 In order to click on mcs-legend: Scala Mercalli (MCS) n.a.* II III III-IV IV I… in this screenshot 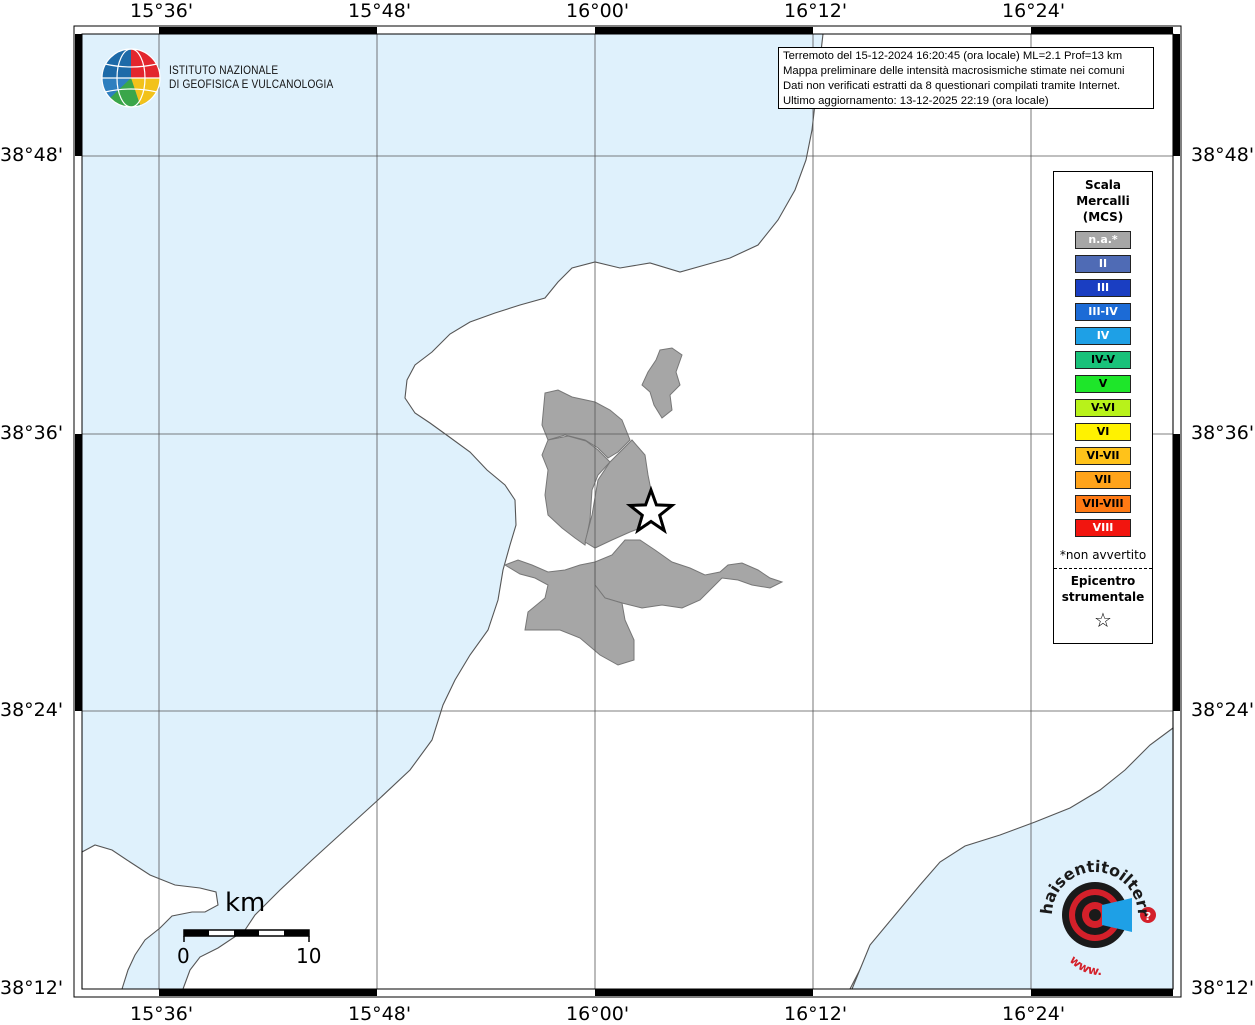, I will do `click(1103, 407)`.